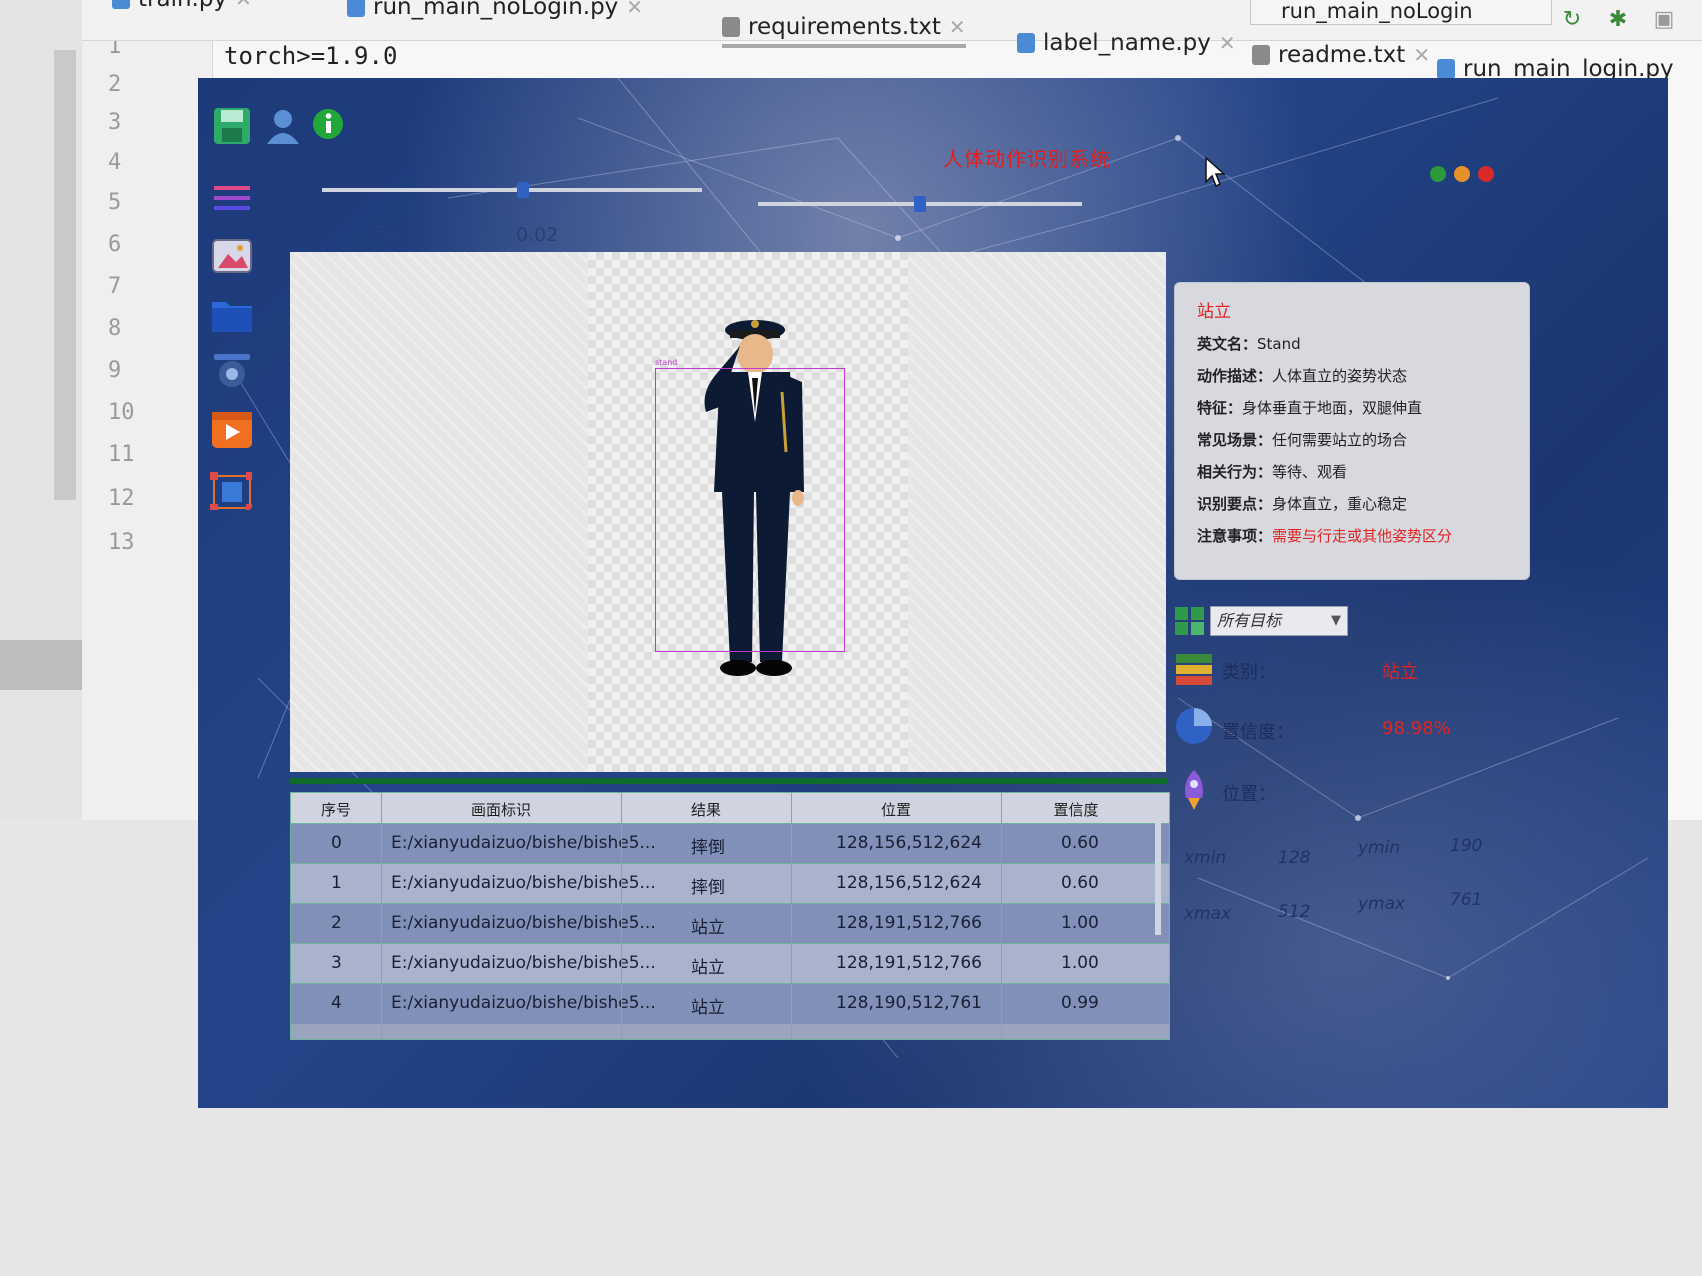 Image resolution: width=1702 pixels, height=1276 pixels. Describe the element at coordinates (115, 244) in the screenshot. I see `line-number: 6` at that location.